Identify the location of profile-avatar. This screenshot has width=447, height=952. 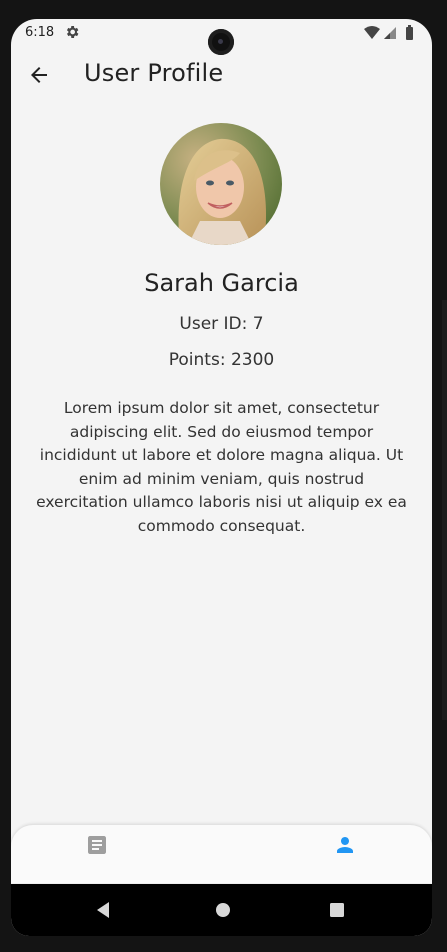
(221, 184).